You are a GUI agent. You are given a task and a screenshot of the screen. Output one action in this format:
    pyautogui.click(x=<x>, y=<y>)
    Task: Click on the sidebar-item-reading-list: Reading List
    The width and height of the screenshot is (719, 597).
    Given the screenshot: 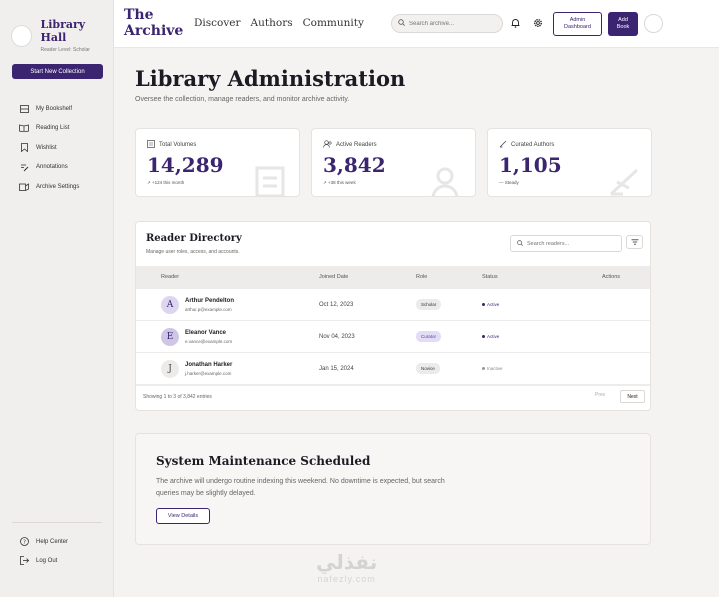 What is the action you would take?
    pyautogui.click(x=49, y=129)
    